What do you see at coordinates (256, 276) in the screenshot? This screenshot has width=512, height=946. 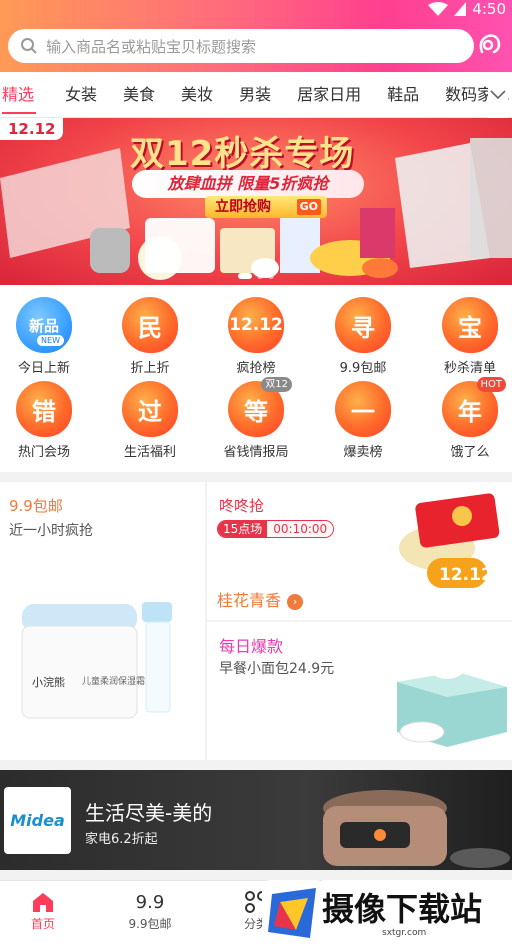 I see `carousel-indicator` at bounding box center [256, 276].